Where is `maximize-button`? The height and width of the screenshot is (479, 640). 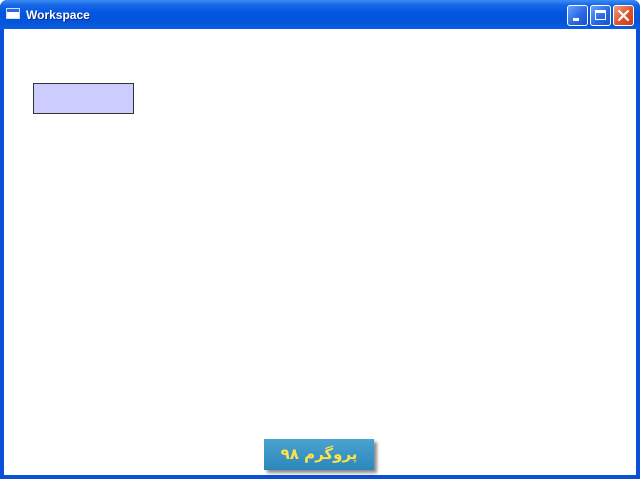 maximize-button is located at coordinates (600, 15).